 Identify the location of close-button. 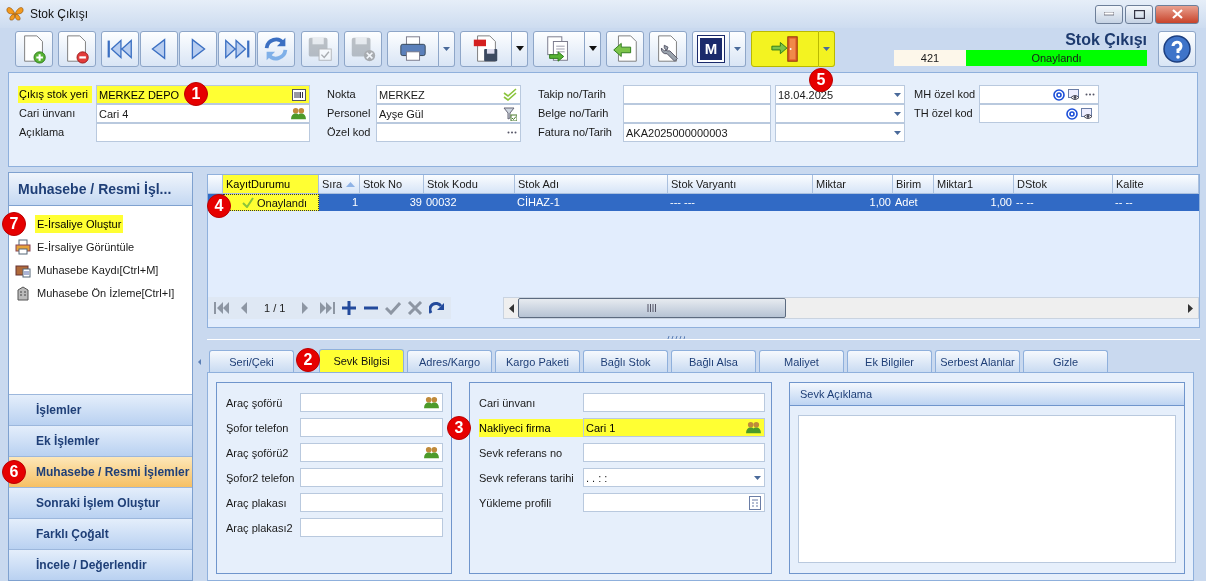
(1177, 14).